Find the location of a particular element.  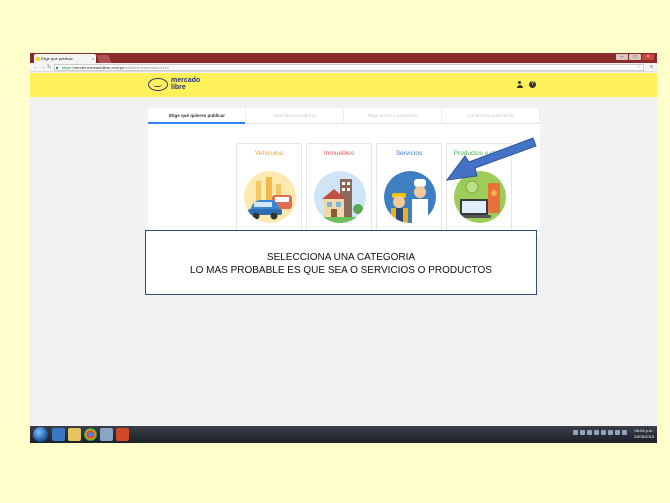

app-taskbar-icon is located at coordinates (106, 434).